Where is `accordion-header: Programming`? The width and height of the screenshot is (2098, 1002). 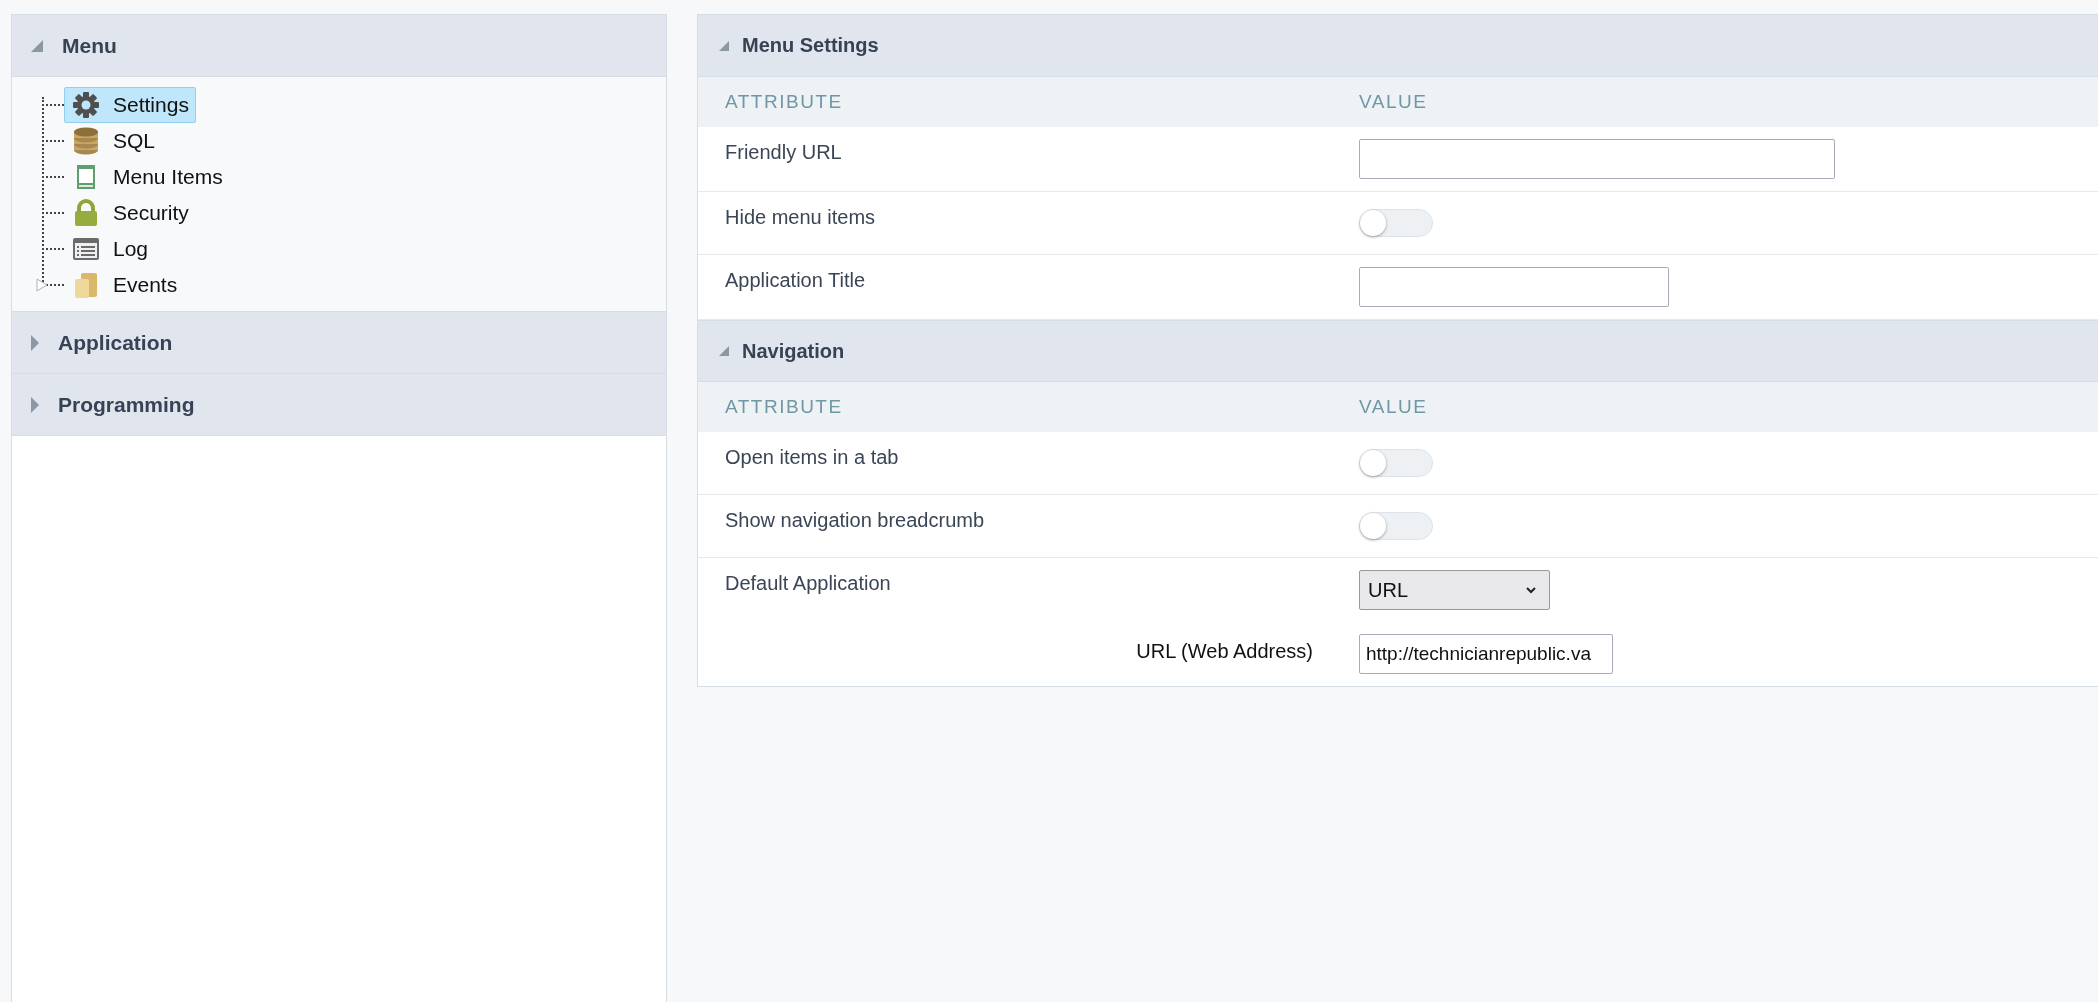
accordion-header: Programming is located at coordinates (339, 405).